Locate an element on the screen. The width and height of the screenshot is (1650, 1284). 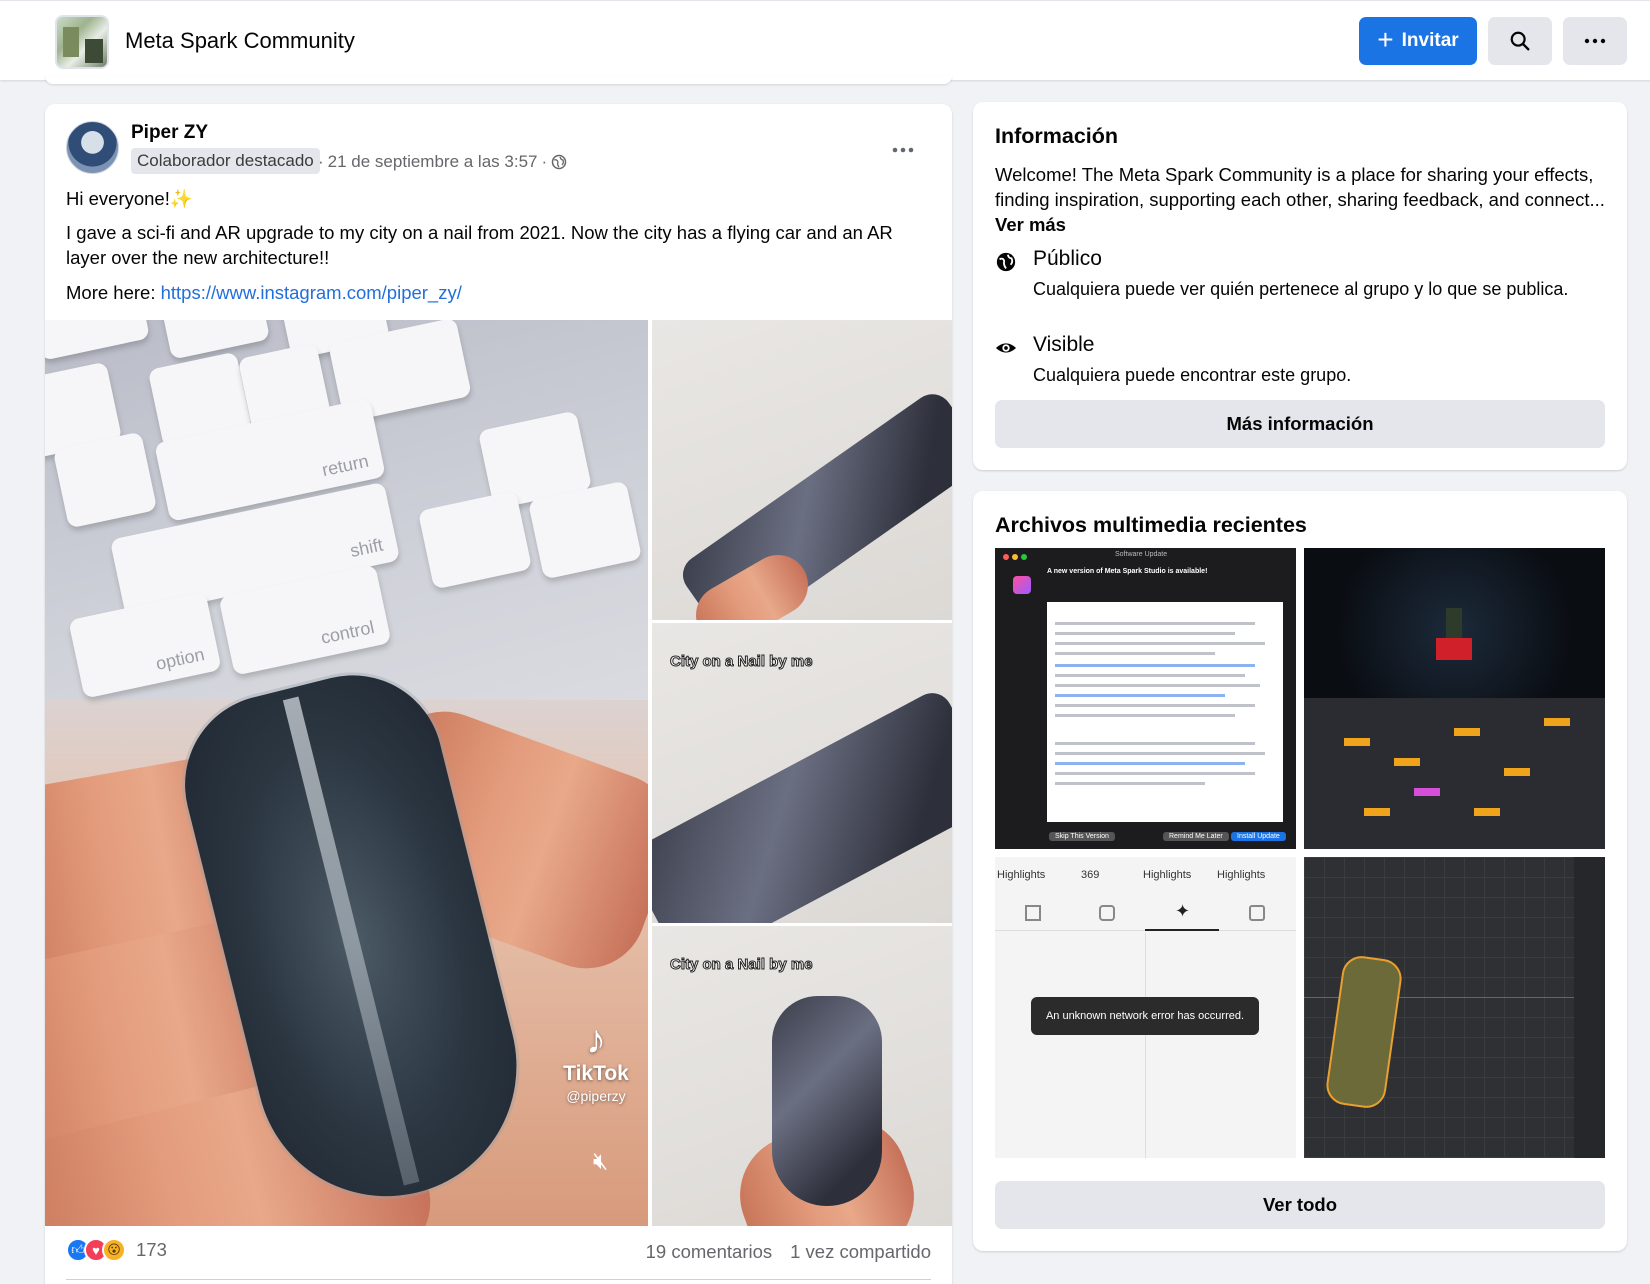
visible-description: Cualquiera puede encontrar este grupo. is located at coordinates (1192, 375).